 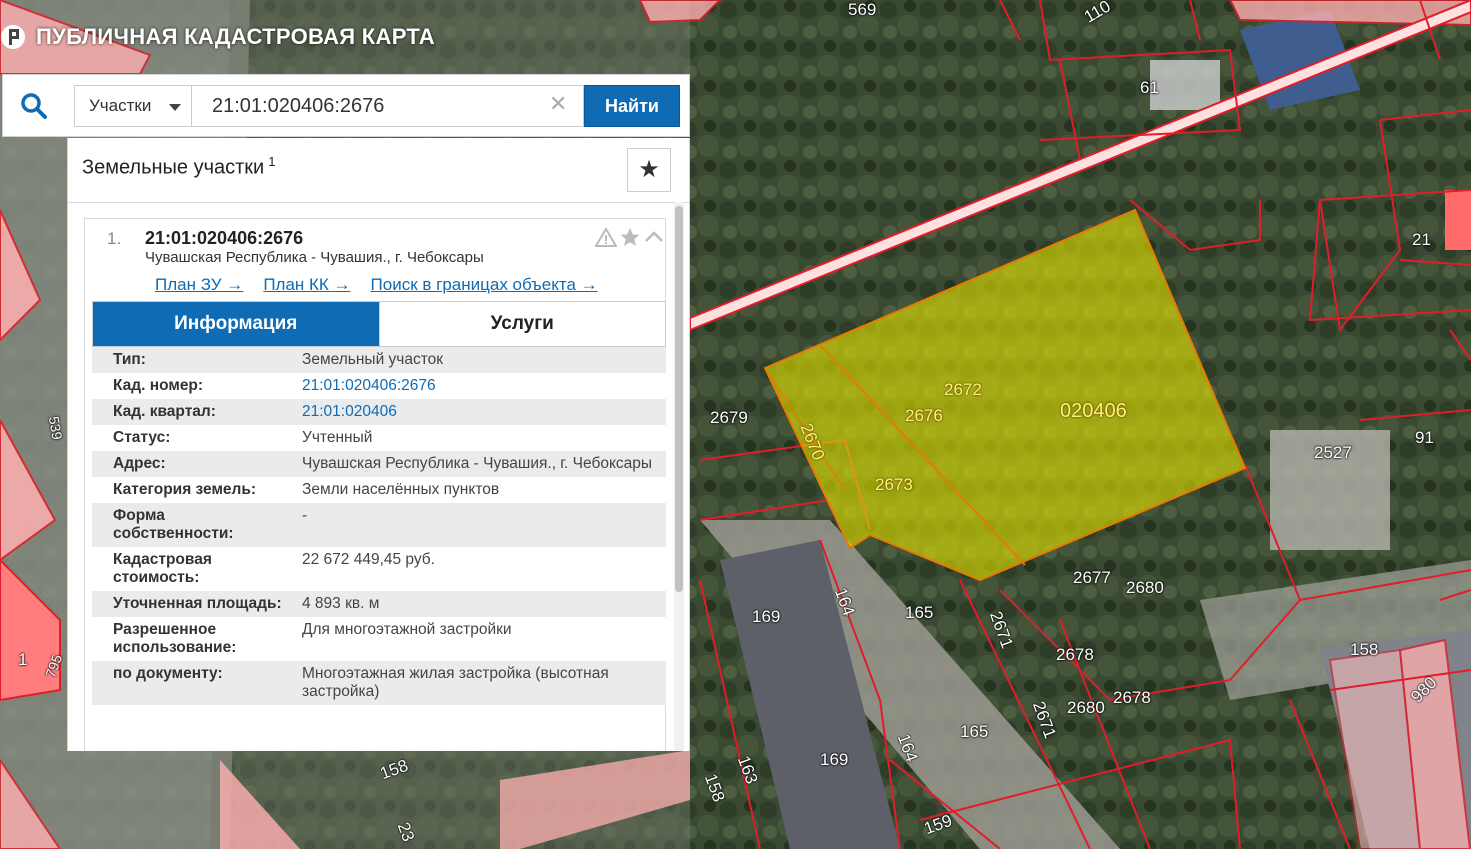 I want to click on info-value: -, so click(x=305, y=515).